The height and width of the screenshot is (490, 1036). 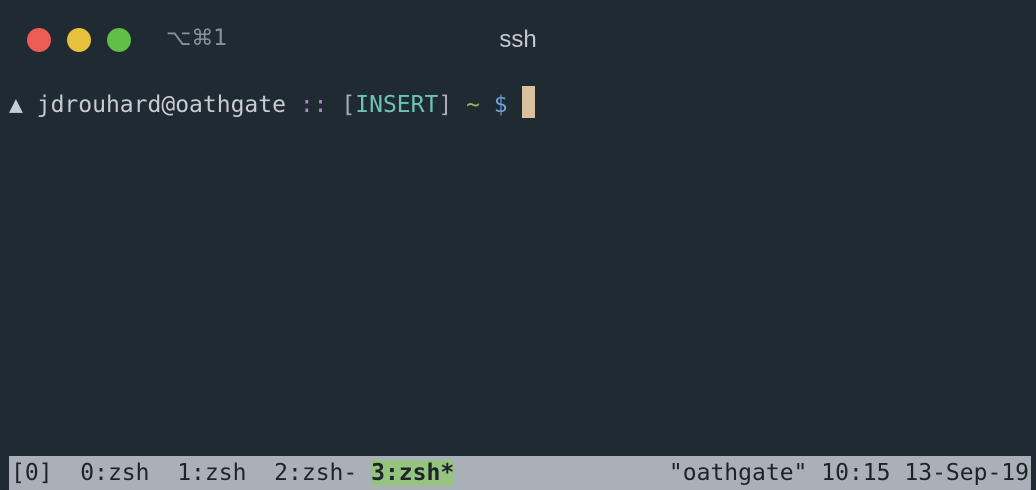 What do you see at coordinates (211, 473) in the screenshot?
I see `tmux-window-1: 1:zsh` at bounding box center [211, 473].